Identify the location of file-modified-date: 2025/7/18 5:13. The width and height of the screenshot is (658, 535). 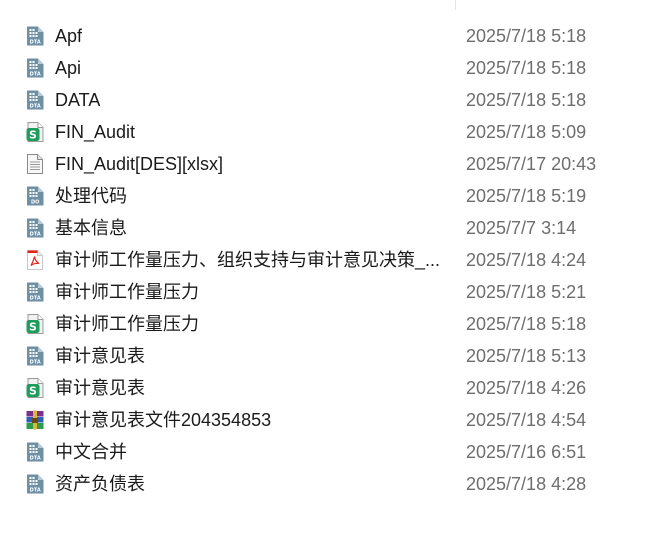
(526, 356).